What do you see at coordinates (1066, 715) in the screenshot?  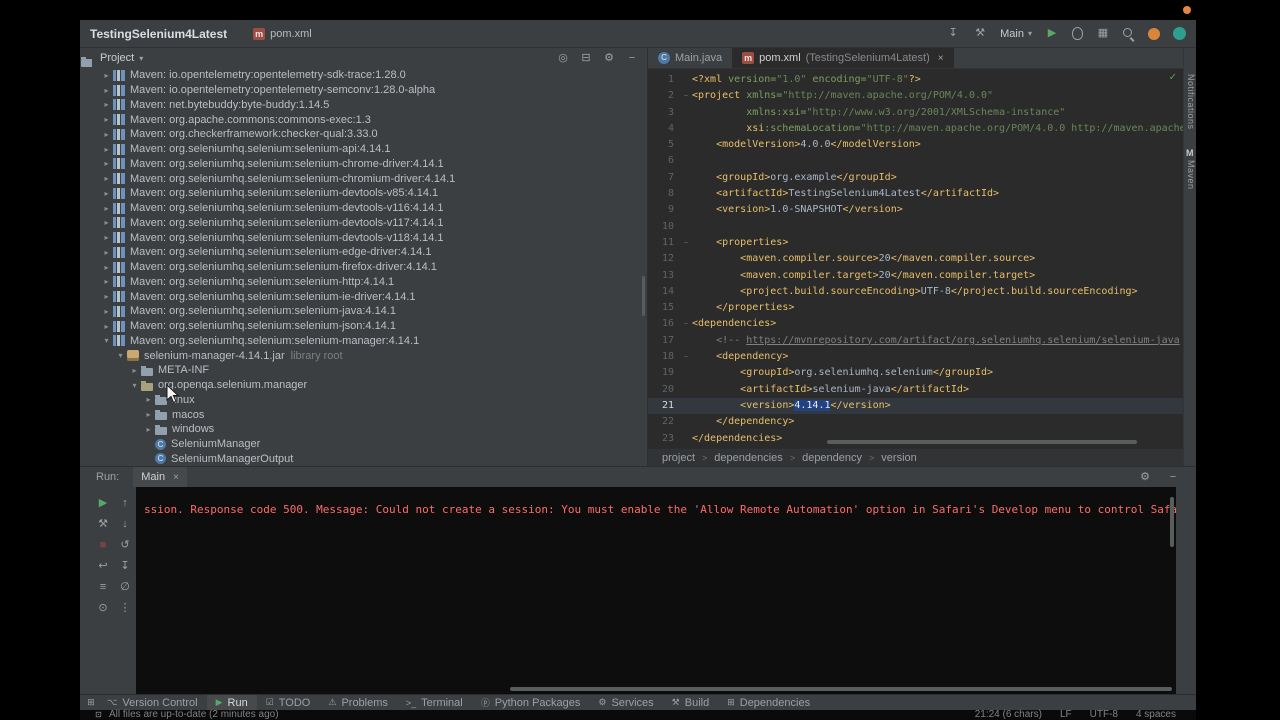 I see `status-item: LF` at bounding box center [1066, 715].